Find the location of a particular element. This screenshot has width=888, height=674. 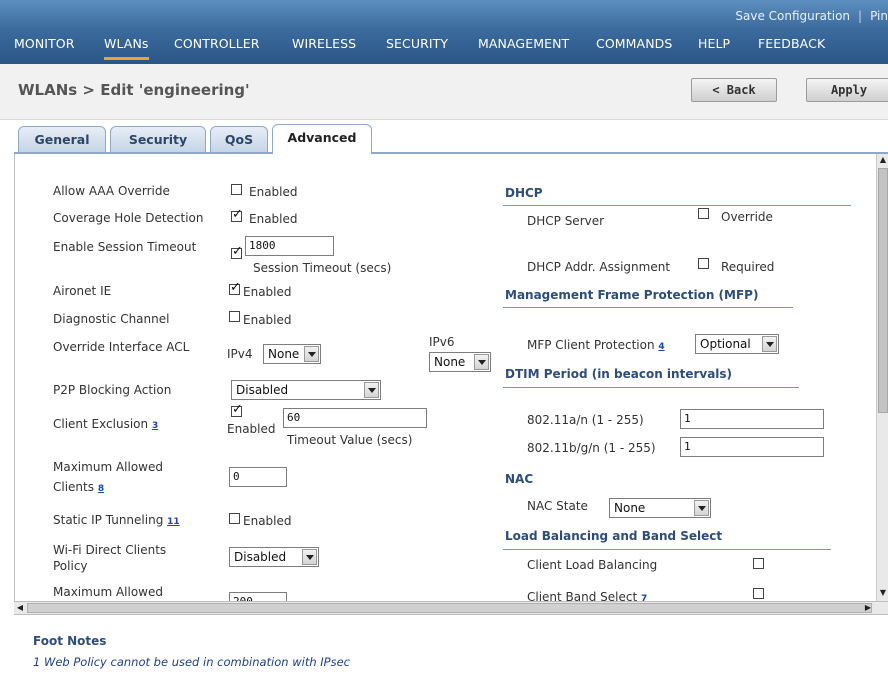

static-ip-tunneling-enabled-text: Enabled is located at coordinates (267, 521).